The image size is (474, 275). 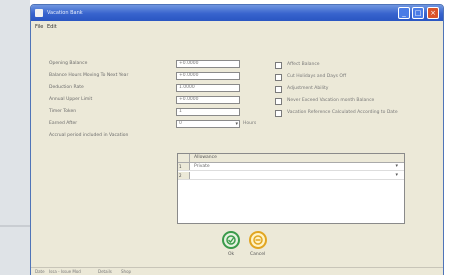 What do you see at coordinates (15, 137) in the screenshot?
I see `background-panel` at bounding box center [15, 137].